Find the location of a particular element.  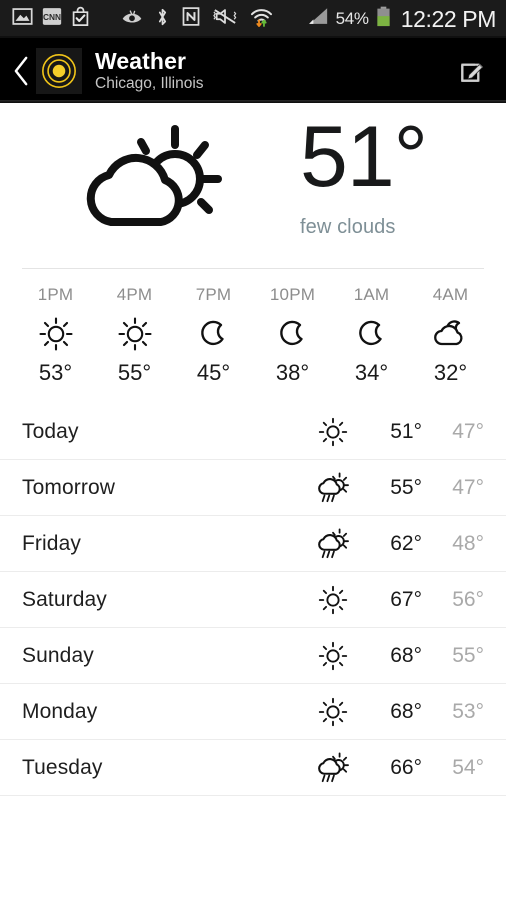

battery-icon is located at coordinates (383, 19).